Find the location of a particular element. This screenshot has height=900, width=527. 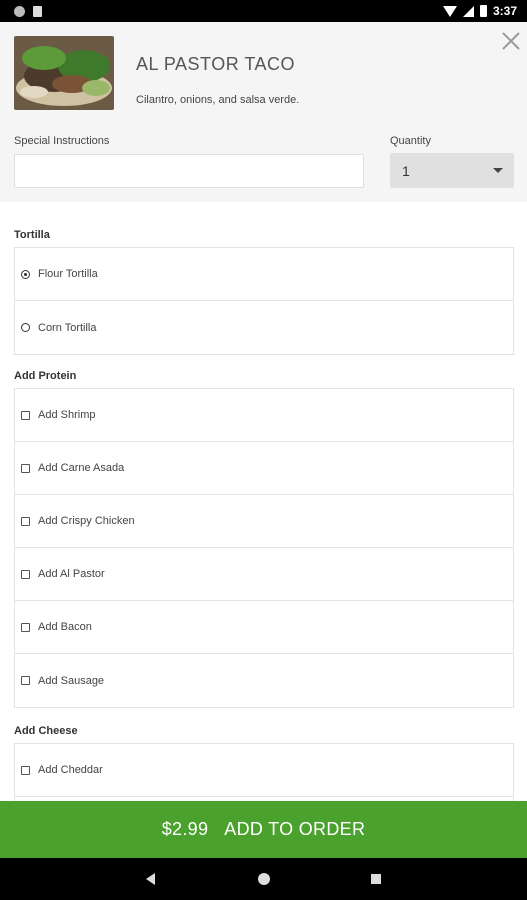

protein-option-al-pastor: Add Al Pastor is located at coordinates (264, 574).